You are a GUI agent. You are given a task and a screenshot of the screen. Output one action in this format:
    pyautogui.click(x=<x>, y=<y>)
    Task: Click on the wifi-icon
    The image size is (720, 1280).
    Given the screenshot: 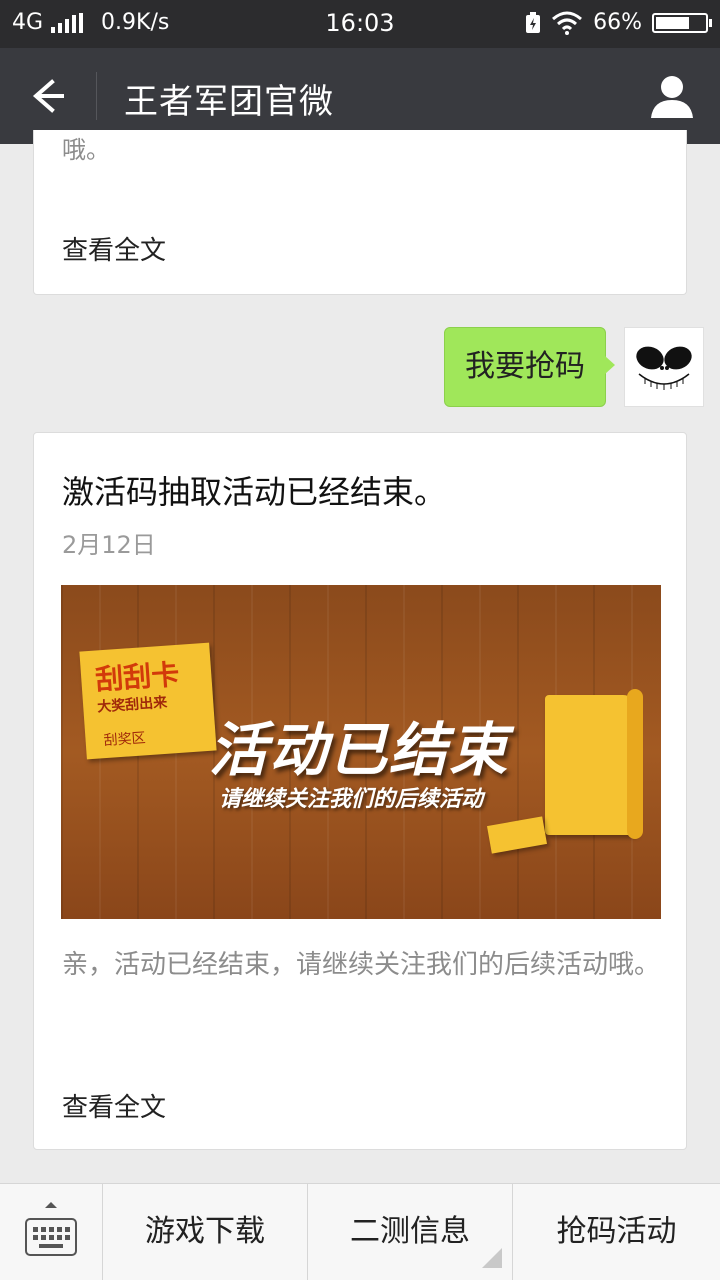 What is the action you would take?
    pyautogui.click(x=567, y=23)
    